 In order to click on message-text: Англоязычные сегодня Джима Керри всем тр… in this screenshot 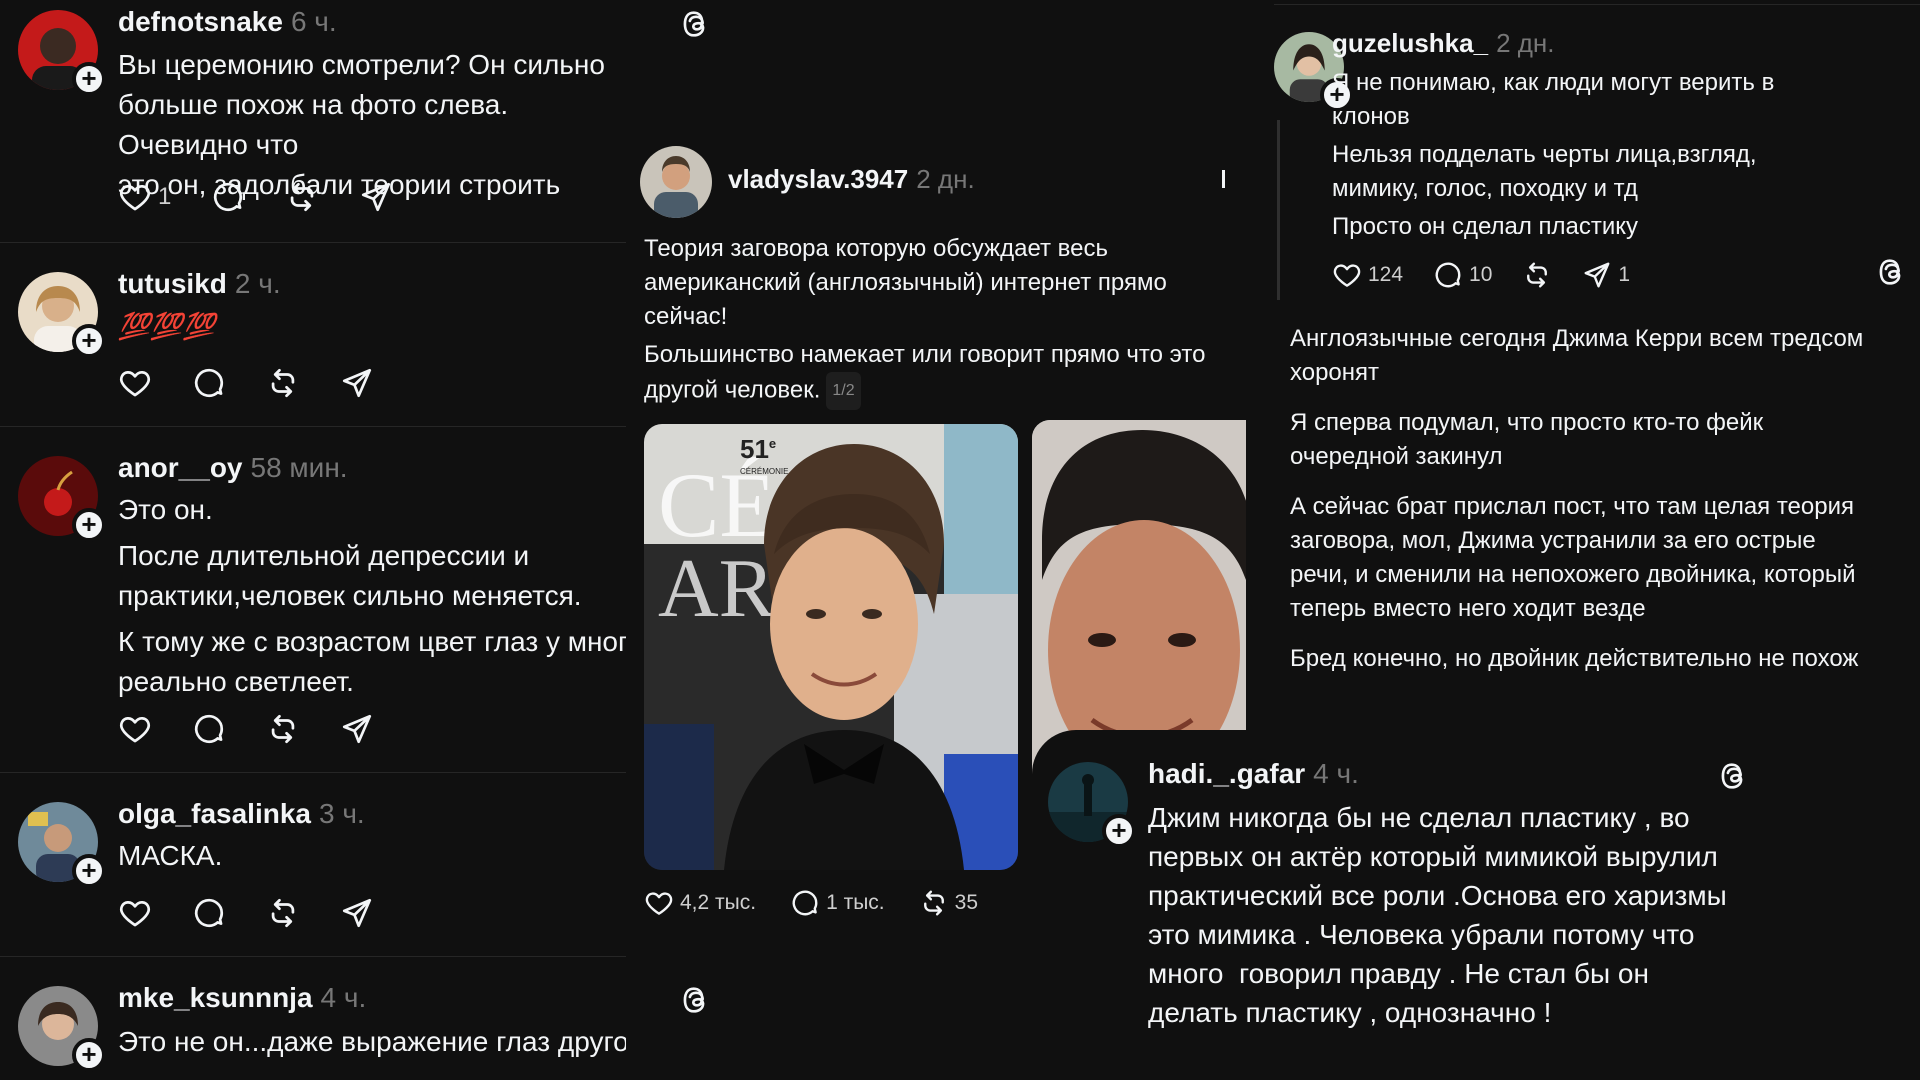, I will do `click(1577, 498)`.